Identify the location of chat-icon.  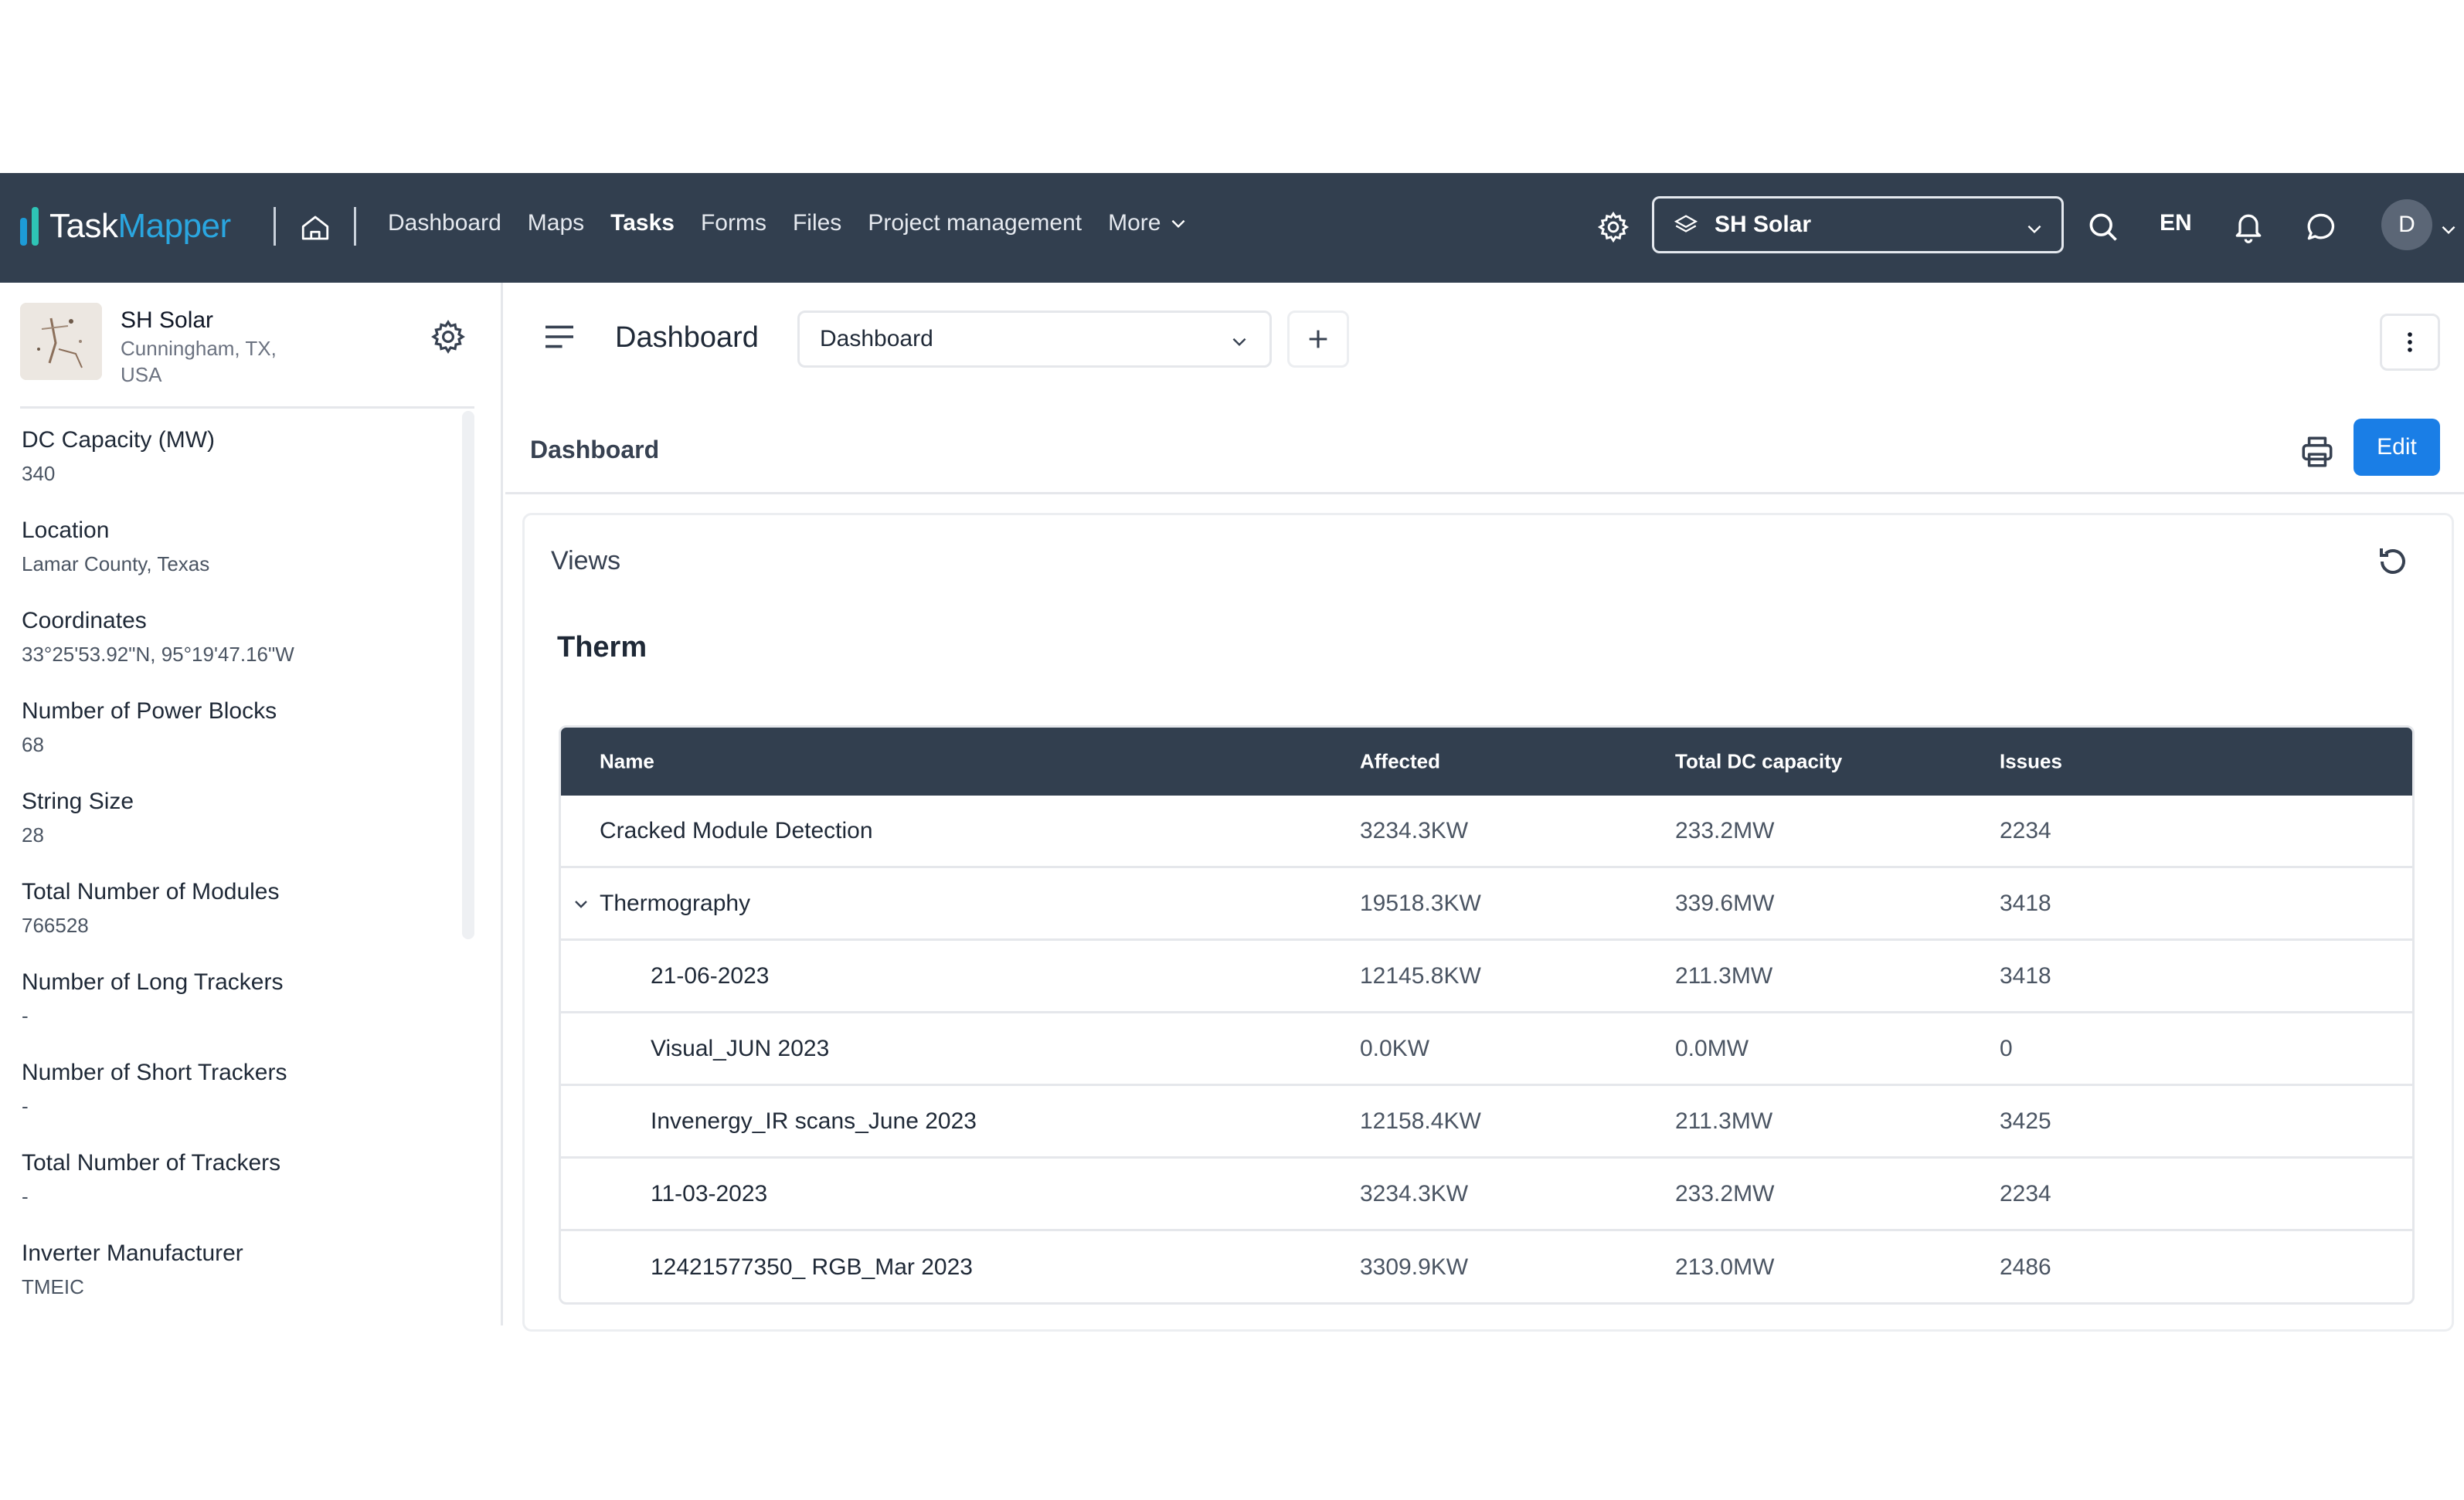
(2321, 227).